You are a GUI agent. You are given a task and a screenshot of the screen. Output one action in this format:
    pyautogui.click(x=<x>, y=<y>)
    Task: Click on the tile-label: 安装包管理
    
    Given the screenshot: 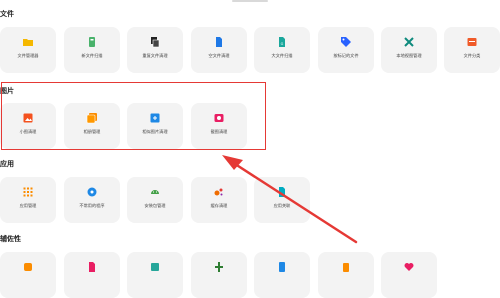 What is the action you would take?
    pyautogui.click(x=155, y=205)
    